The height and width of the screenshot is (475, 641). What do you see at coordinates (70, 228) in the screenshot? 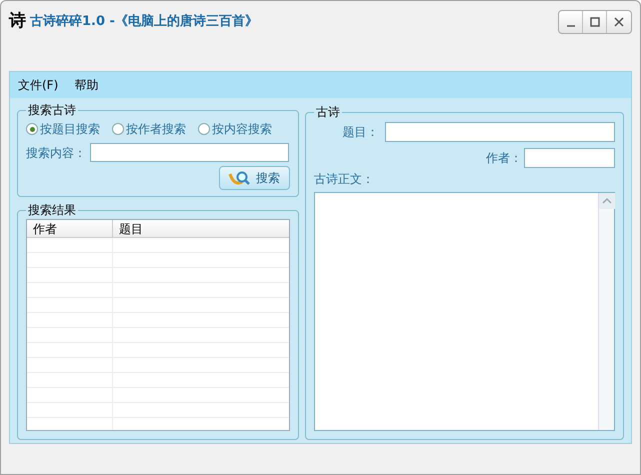
I see `column-header: 作者` at bounding box center [70, 228].